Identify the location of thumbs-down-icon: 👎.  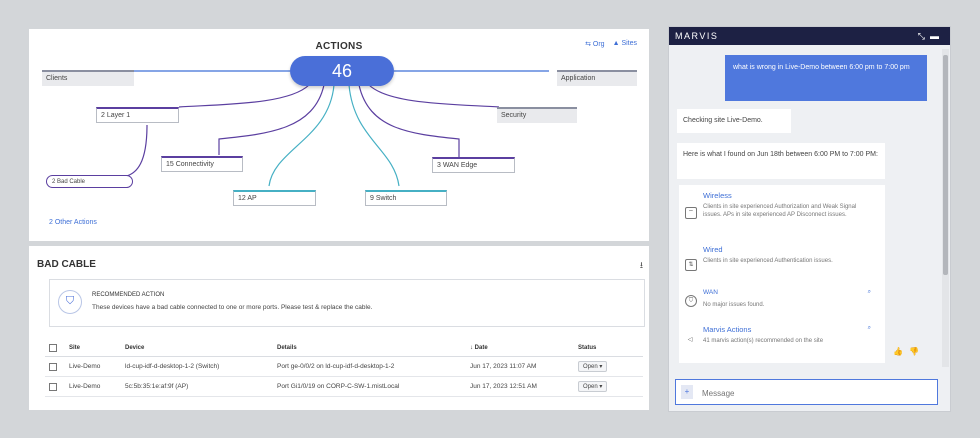
(917, 351).